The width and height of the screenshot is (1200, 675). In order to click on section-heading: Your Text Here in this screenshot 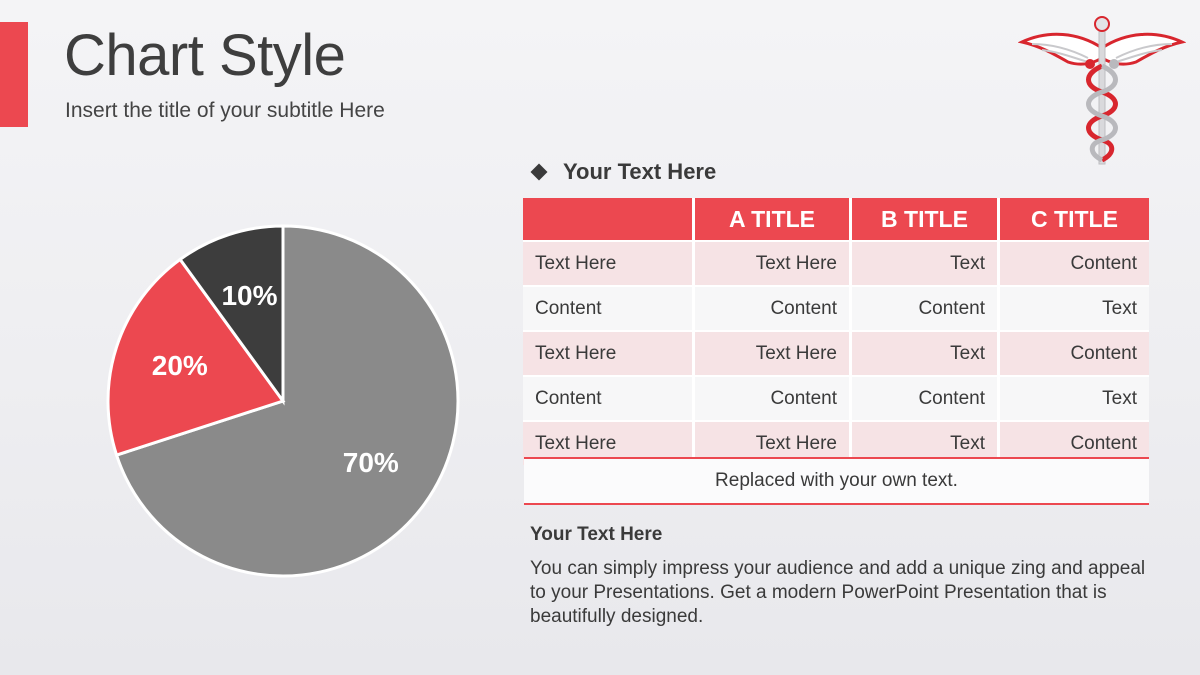, I will do `click(623, 172)`.